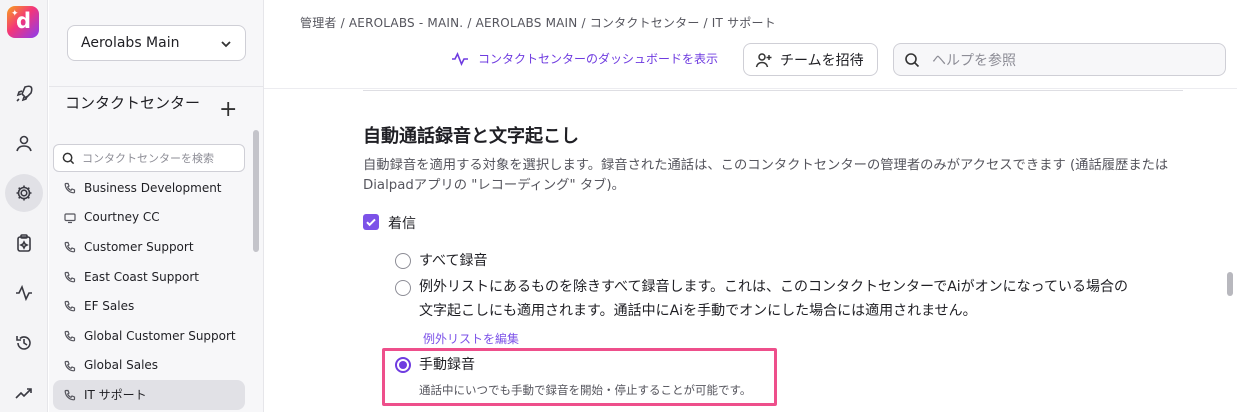 The width and height of the screenshot is (1237, 412). What do you see at coordinates (453, 261) in the screenshot?
I see `radio-record-all-label: すべて録音` at bounding box center [453, 261].